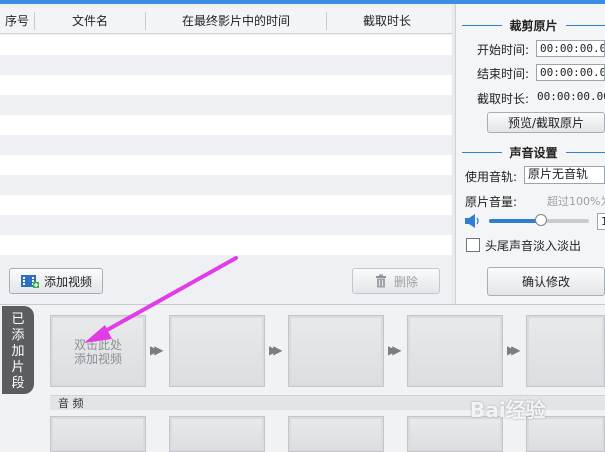 Image resolution: width=605 pixels, height=452 pixels. I want to click on audio-track-label: 使用音轨:, so click(491, 177).